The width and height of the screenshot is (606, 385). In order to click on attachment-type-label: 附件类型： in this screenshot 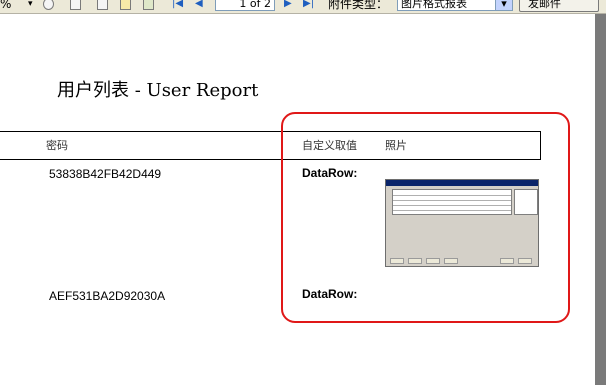, I will do `click(358, 5)`.